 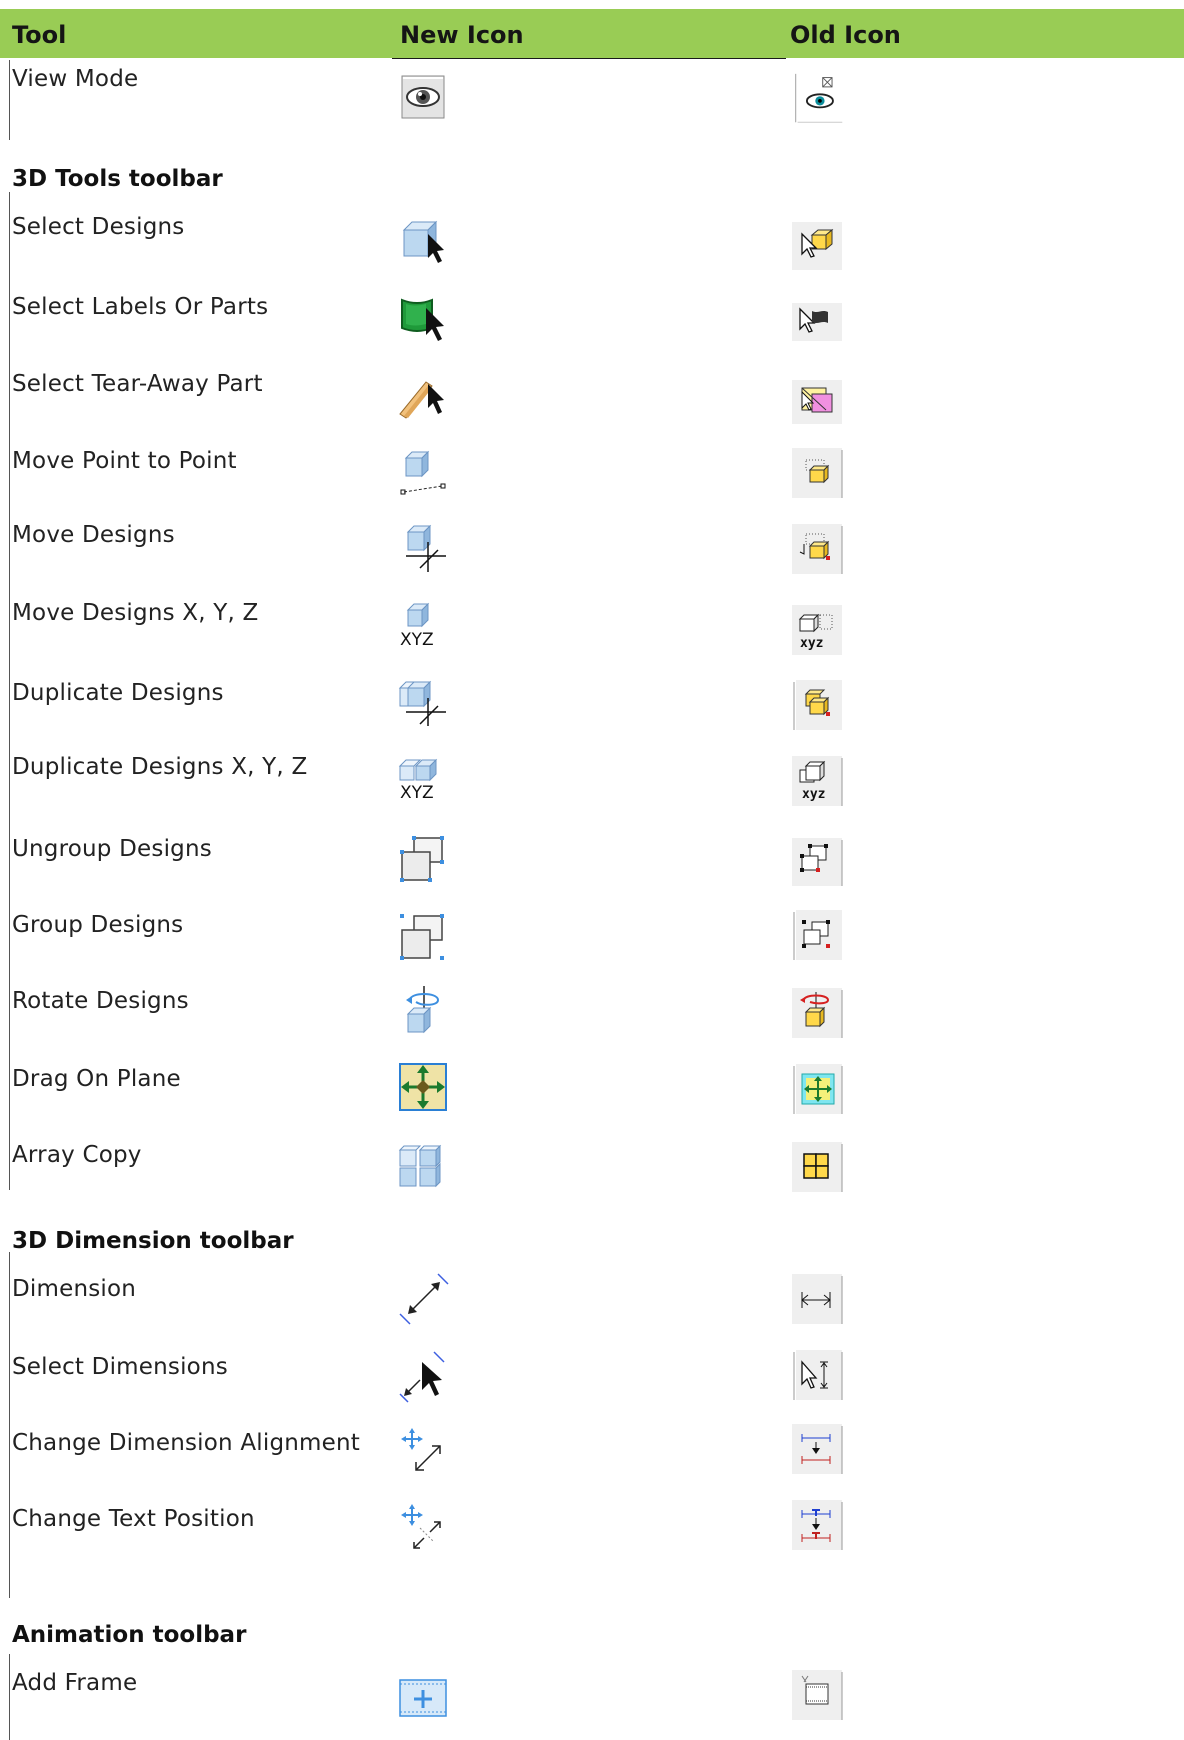 I want to click on view-mode-old-icon, so click(x=819, y=101).